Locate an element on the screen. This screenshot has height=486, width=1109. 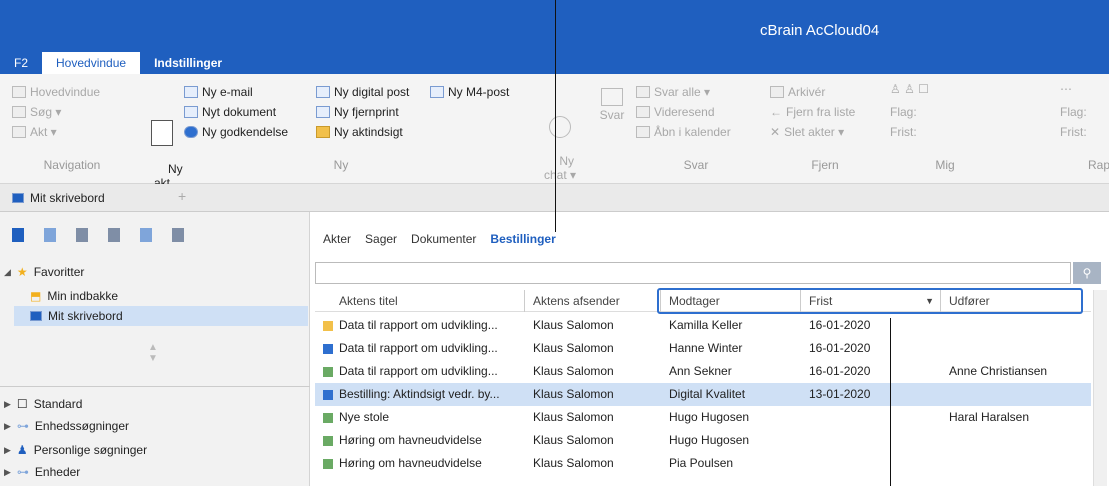
tab-indstillinger: Indstillinger is located at coordinates (188, 63).